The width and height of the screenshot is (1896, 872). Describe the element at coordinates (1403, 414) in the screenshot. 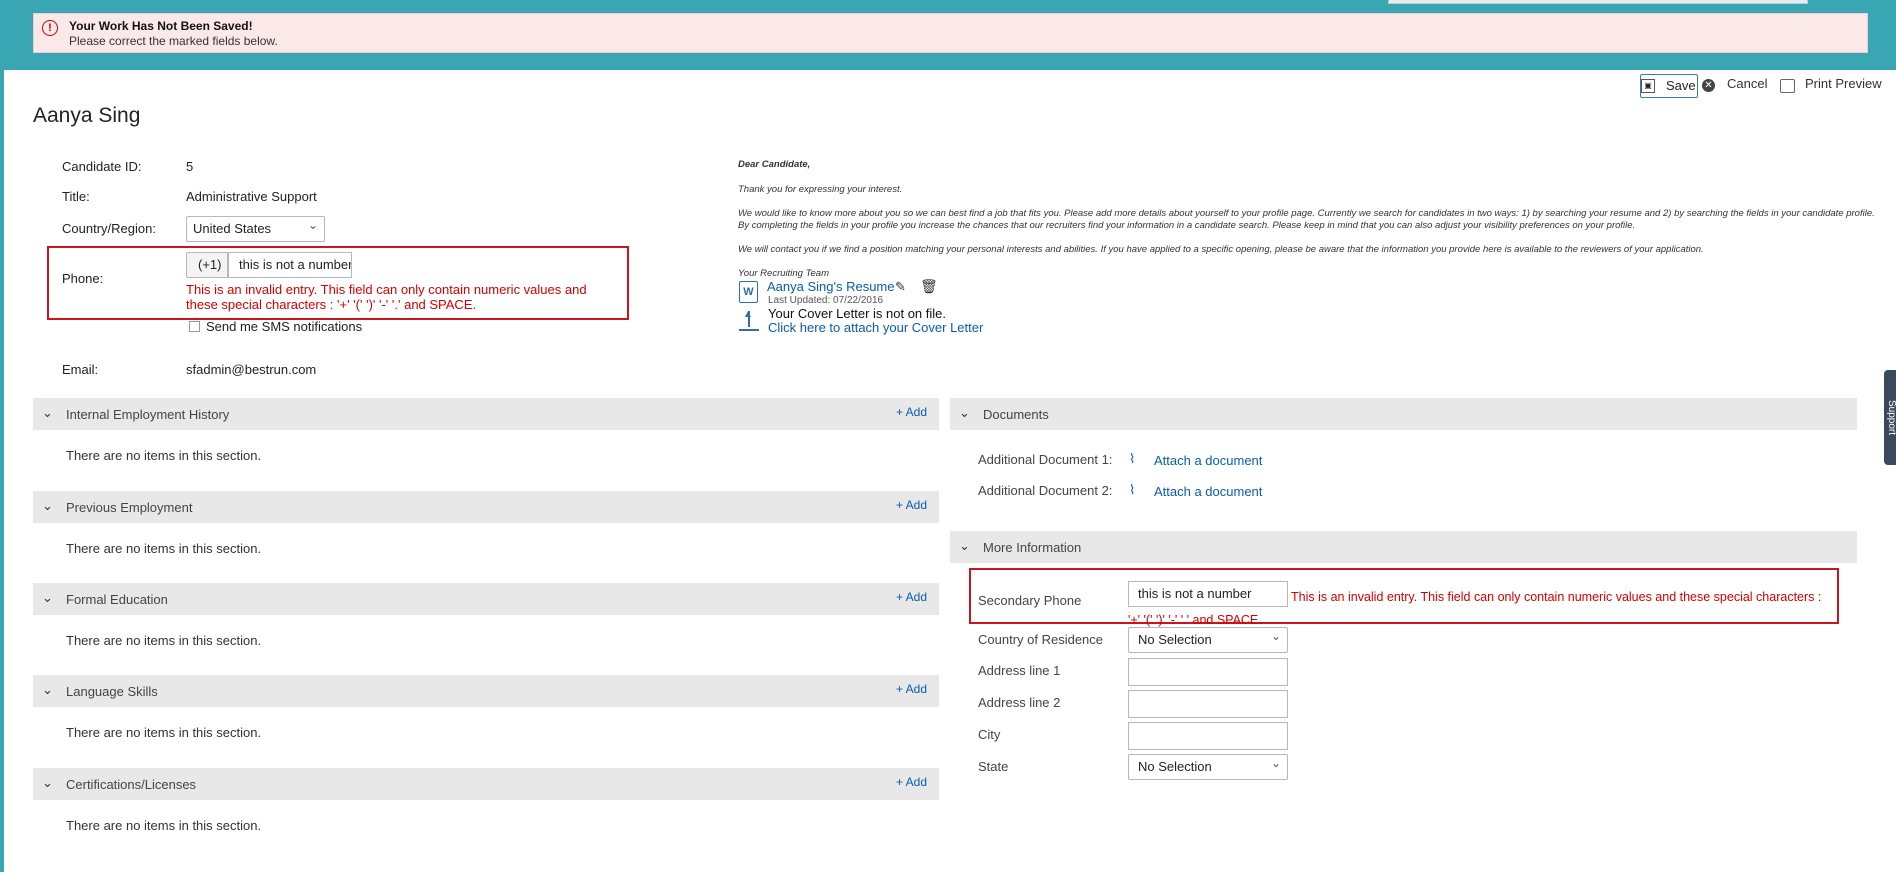

I see `section-documents: ⌄ Documents` at that location.